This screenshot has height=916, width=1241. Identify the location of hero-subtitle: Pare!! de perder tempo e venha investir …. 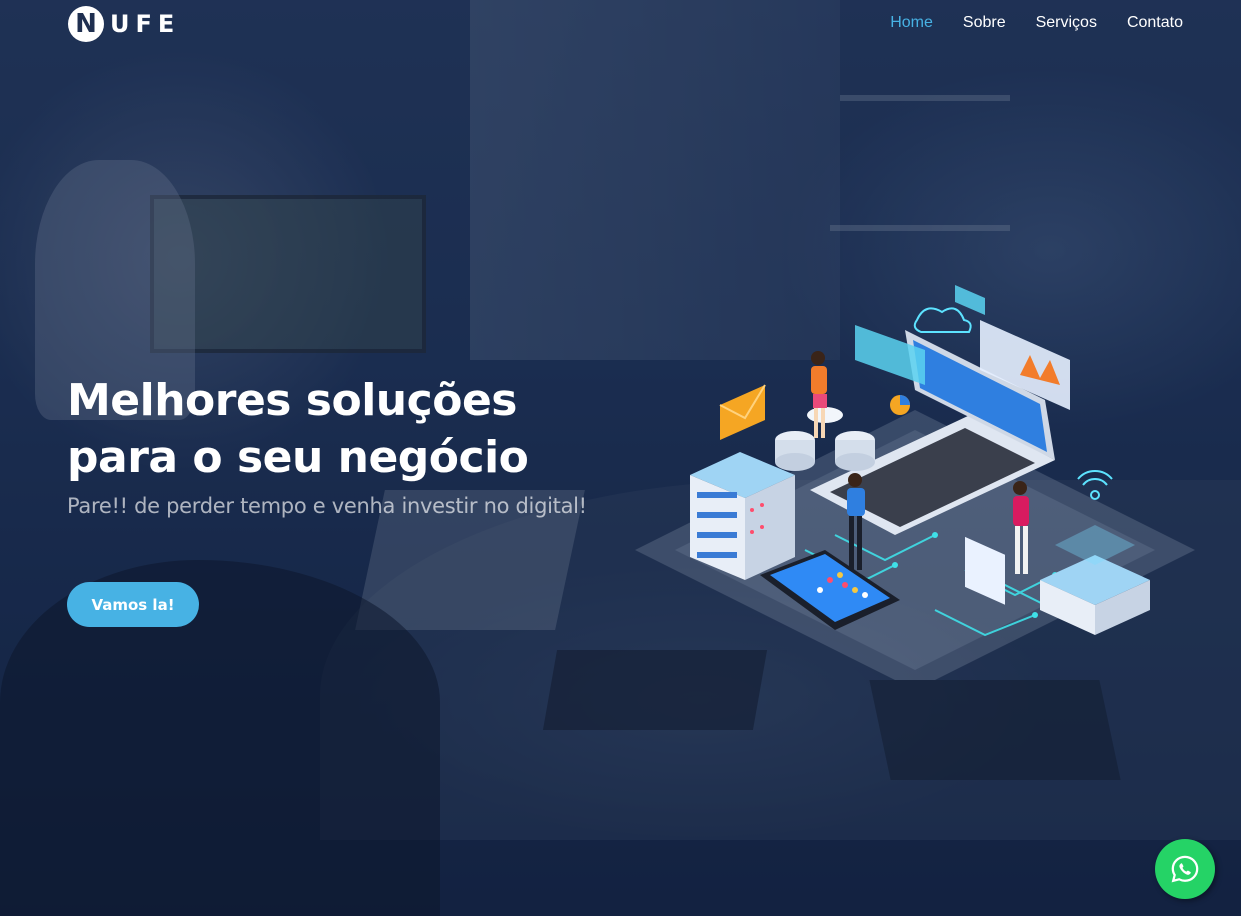
(327, 506).